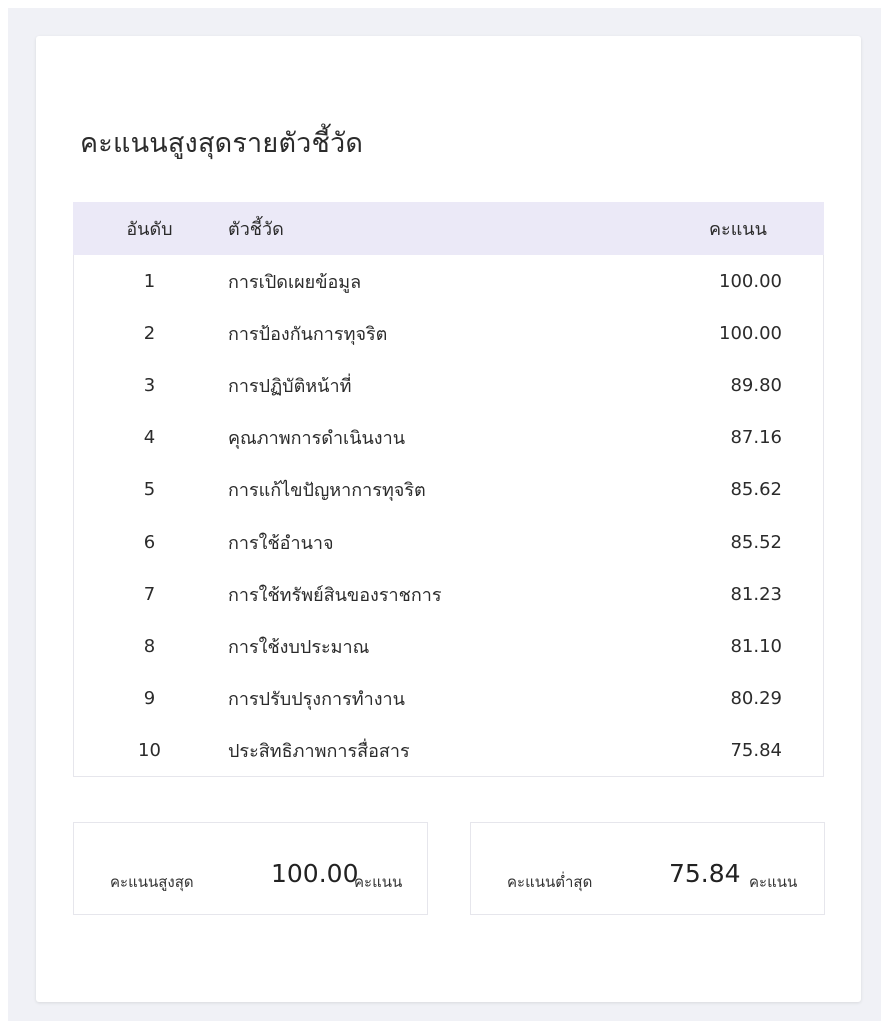 The image size is (881, 1021). What do you see at coordinates (149, 594) in the screenshot?
I see `row-rank: 7` at bounding box center [149, 594].